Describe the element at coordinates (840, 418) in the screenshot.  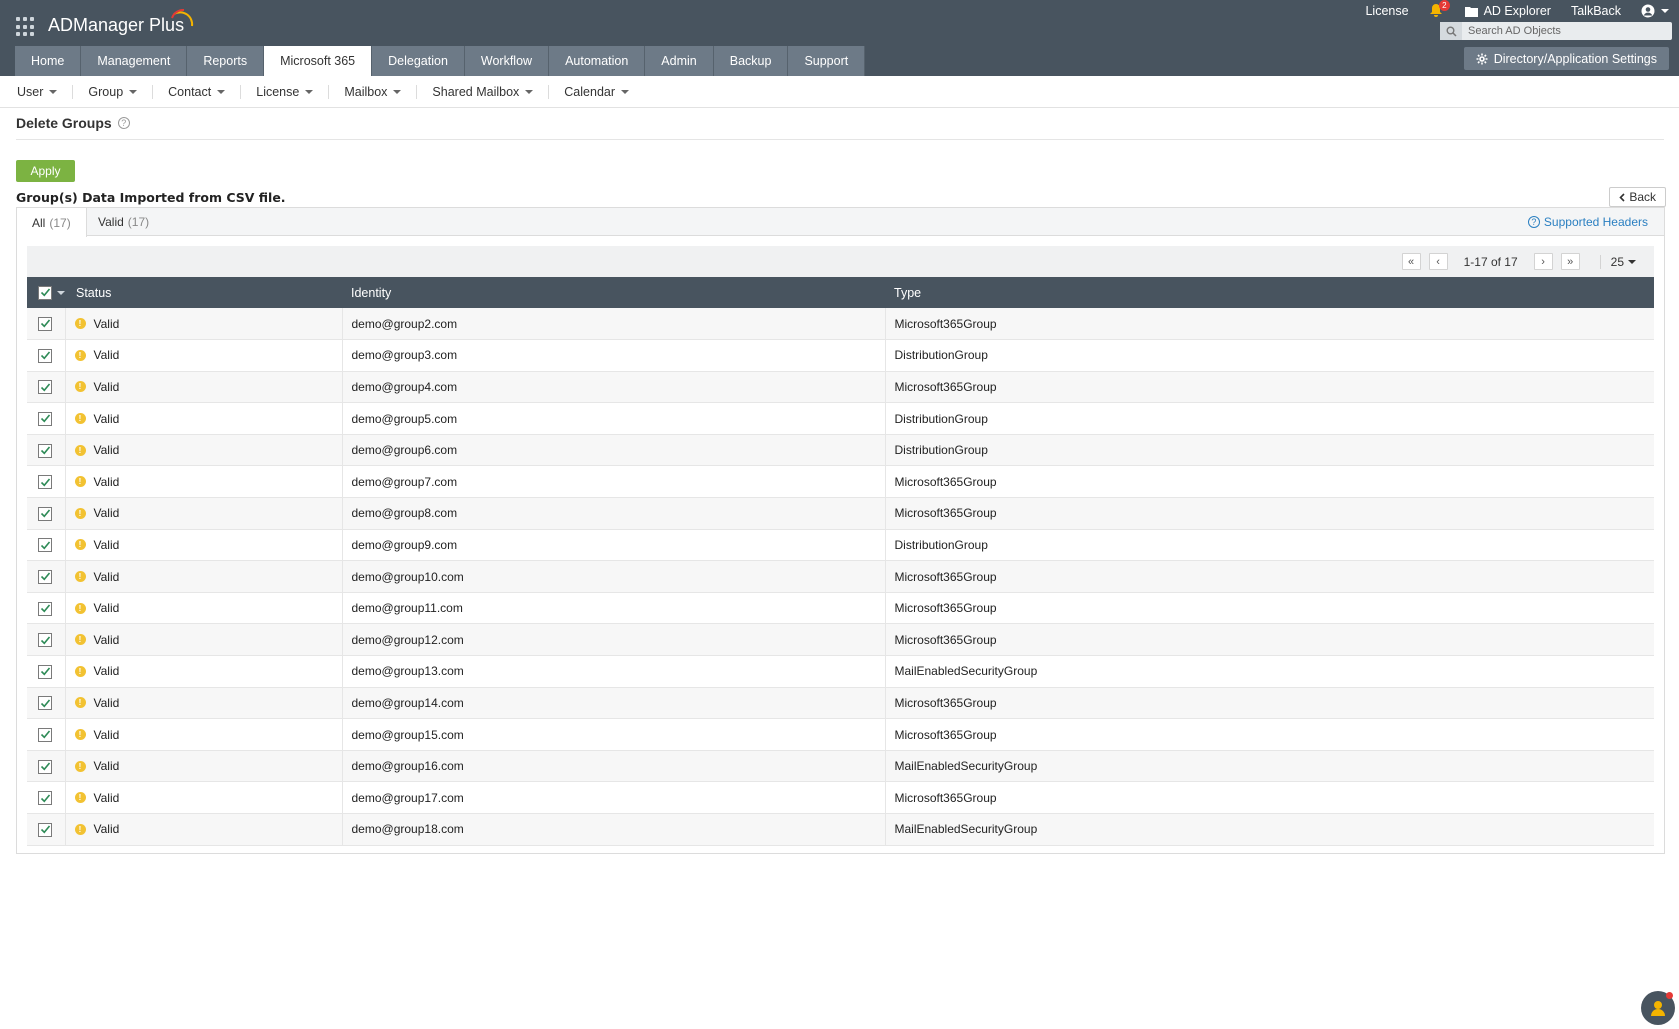
I see `table-row: ! Valid demo@group5.com DistributionGroup` at that location.